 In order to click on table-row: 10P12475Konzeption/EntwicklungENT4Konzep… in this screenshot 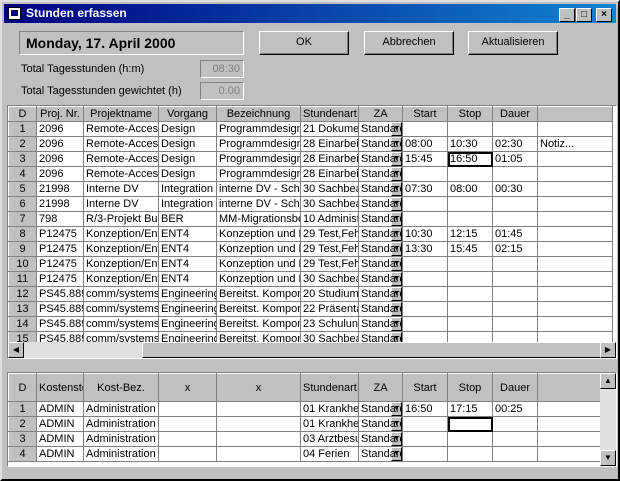, I will do `click(310, 264)`.